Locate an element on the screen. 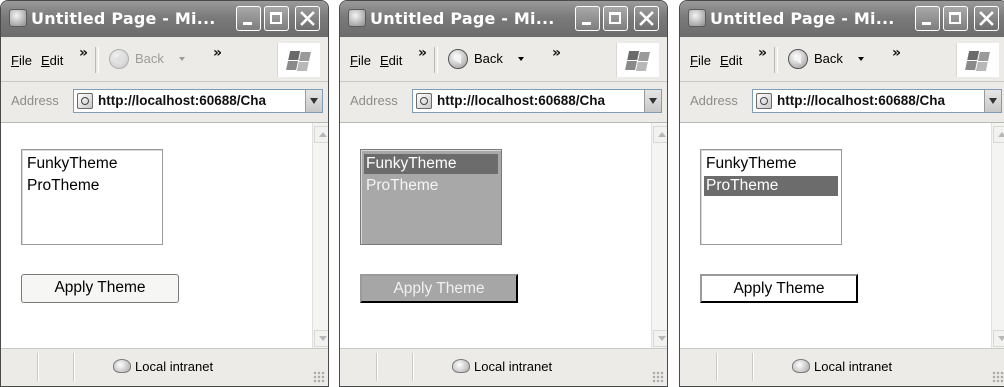  maximize-icon is located at coordinates (955, 18).